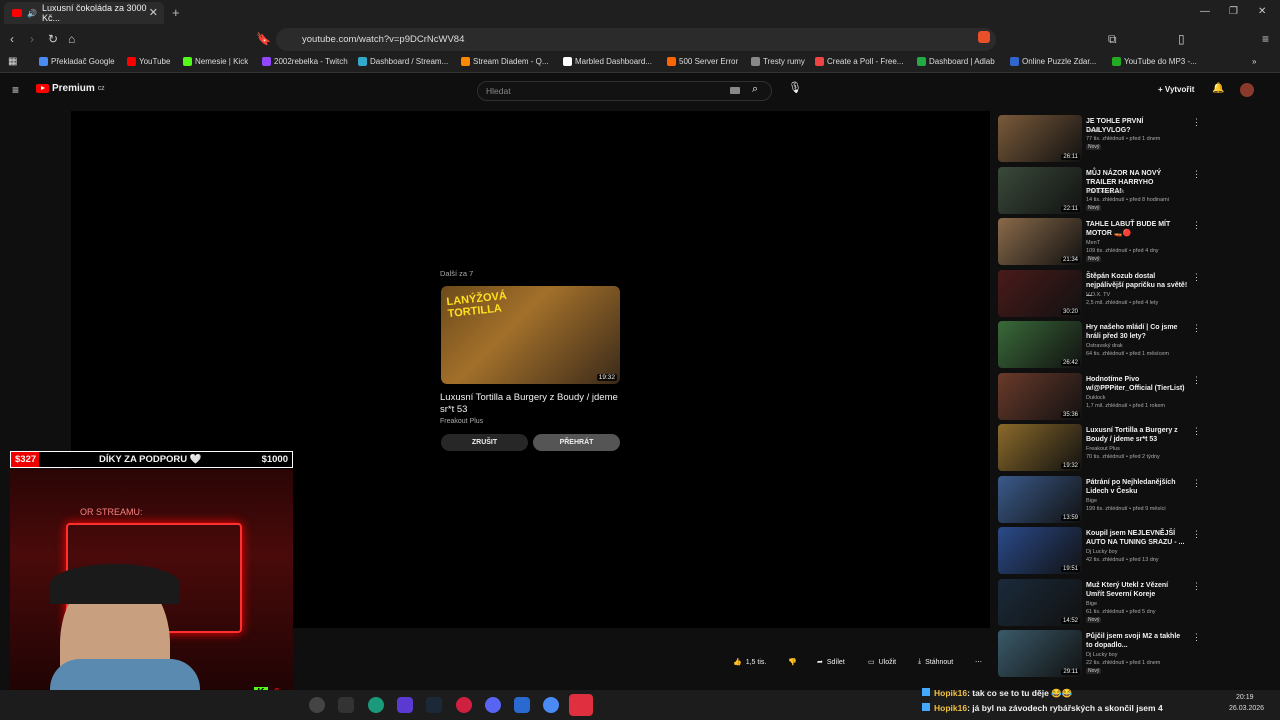 The height and width of the screenshot is (720, 1280). Describe the element at coordinates (1040, 138) in the screenshot. I see `video-thumbnail: 26:11` at that location.